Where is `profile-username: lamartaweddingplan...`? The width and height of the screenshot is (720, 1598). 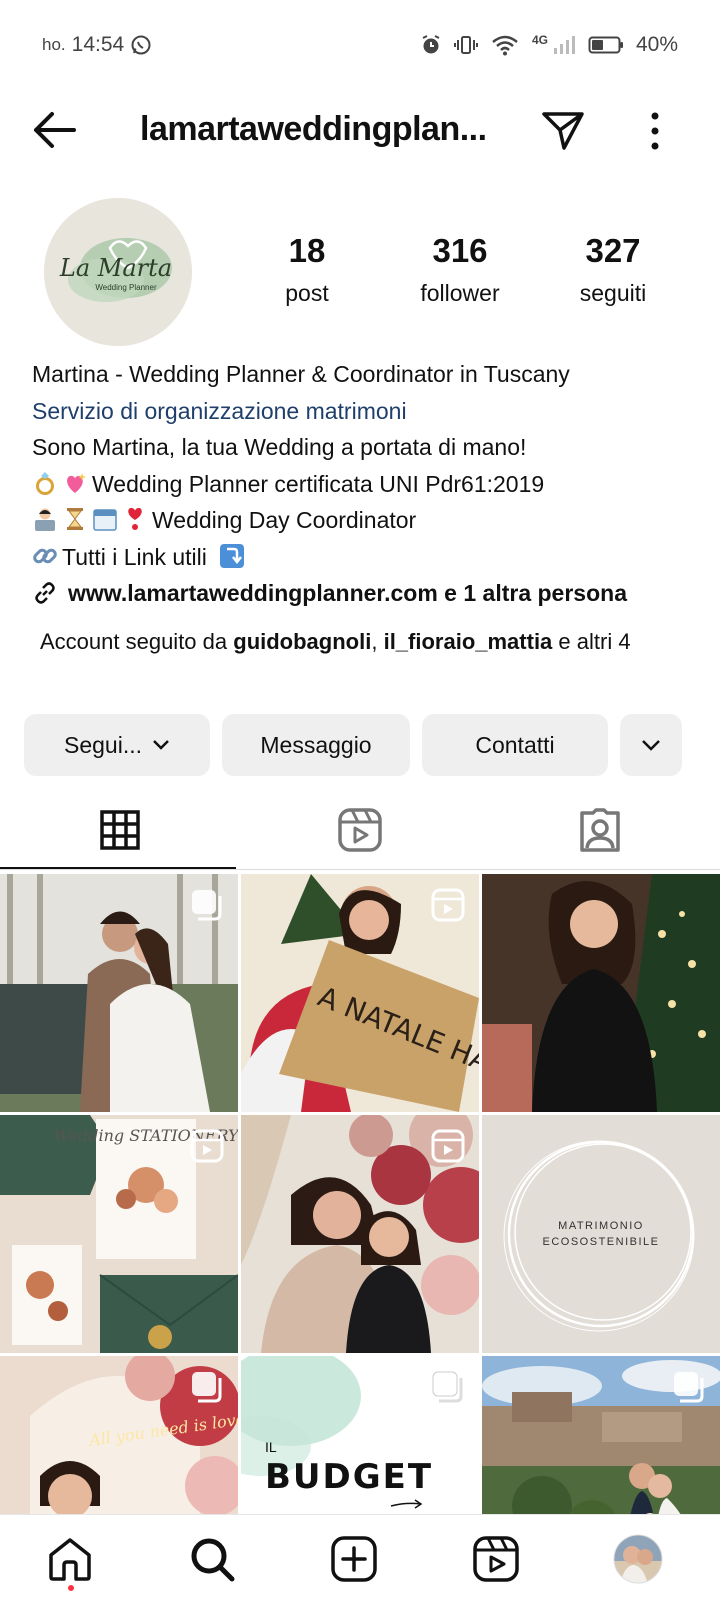 profile-username: lamartaweddingplan... is located at coordinates (313, 129).